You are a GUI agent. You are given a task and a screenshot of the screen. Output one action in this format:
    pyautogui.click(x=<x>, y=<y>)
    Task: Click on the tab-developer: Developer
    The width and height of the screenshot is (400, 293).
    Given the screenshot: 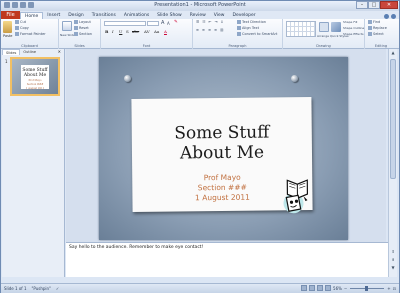 What is the action you would take?
    pyautogui.click(x=243, y=15)
    